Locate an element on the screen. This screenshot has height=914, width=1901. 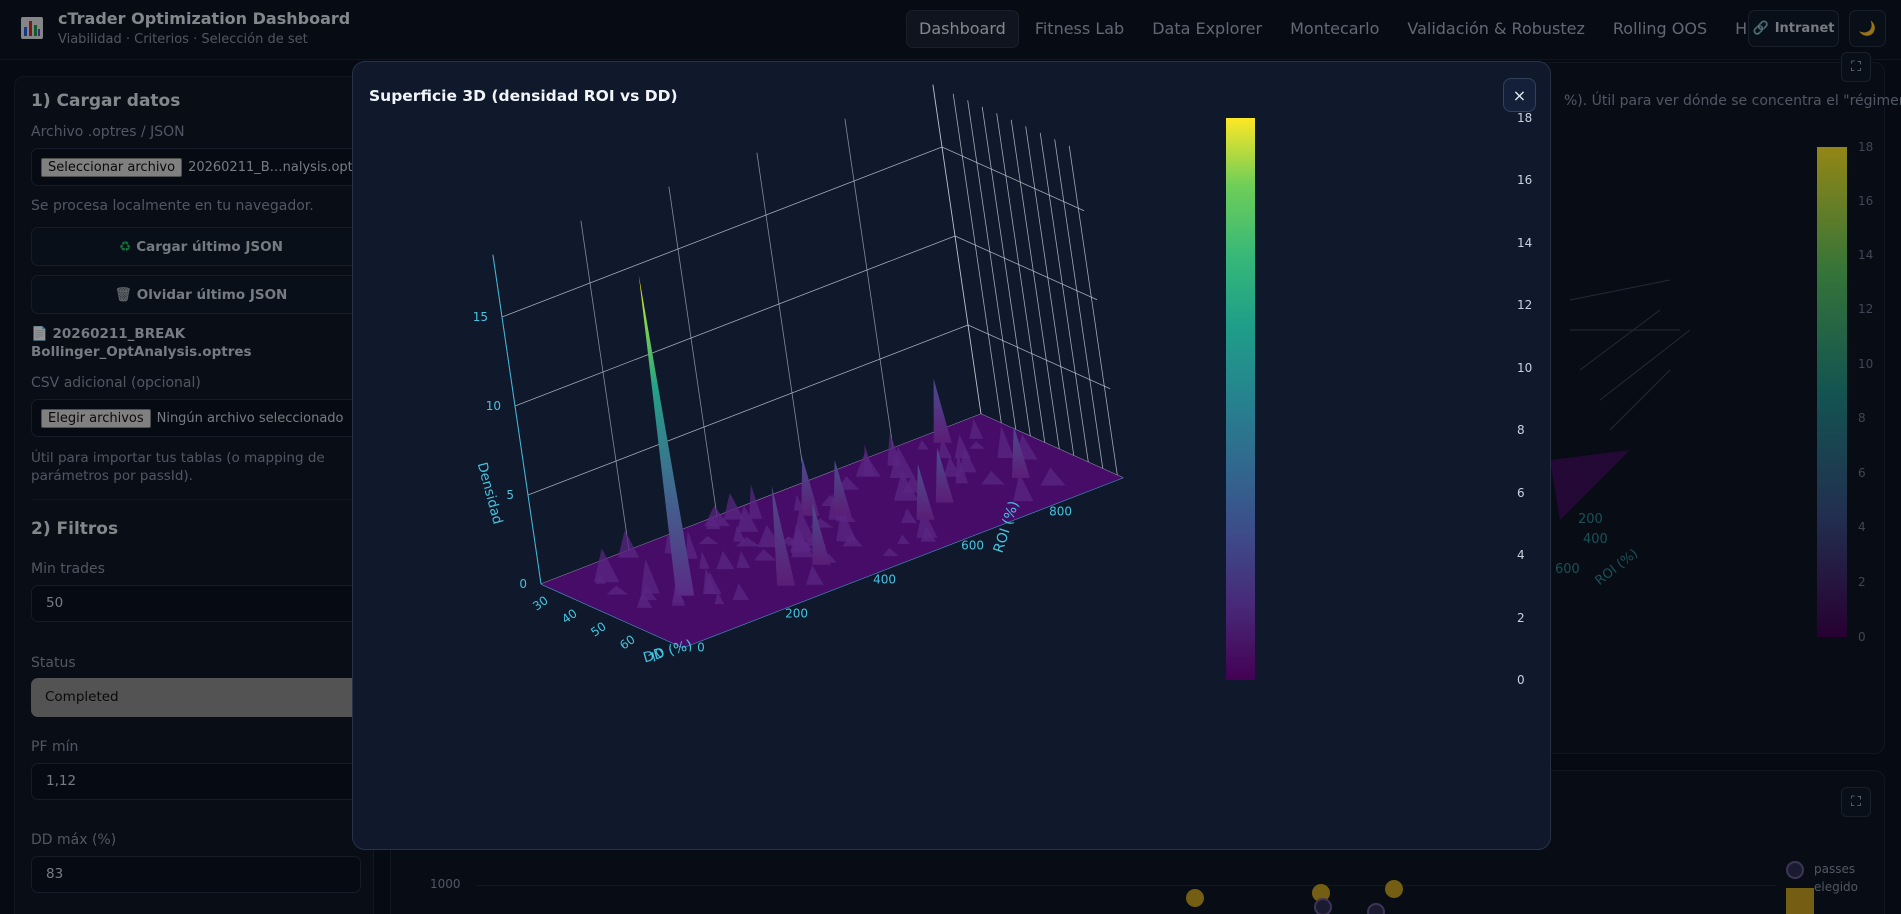
axis-tick-label: 60 is located at coordinates (627, 642).